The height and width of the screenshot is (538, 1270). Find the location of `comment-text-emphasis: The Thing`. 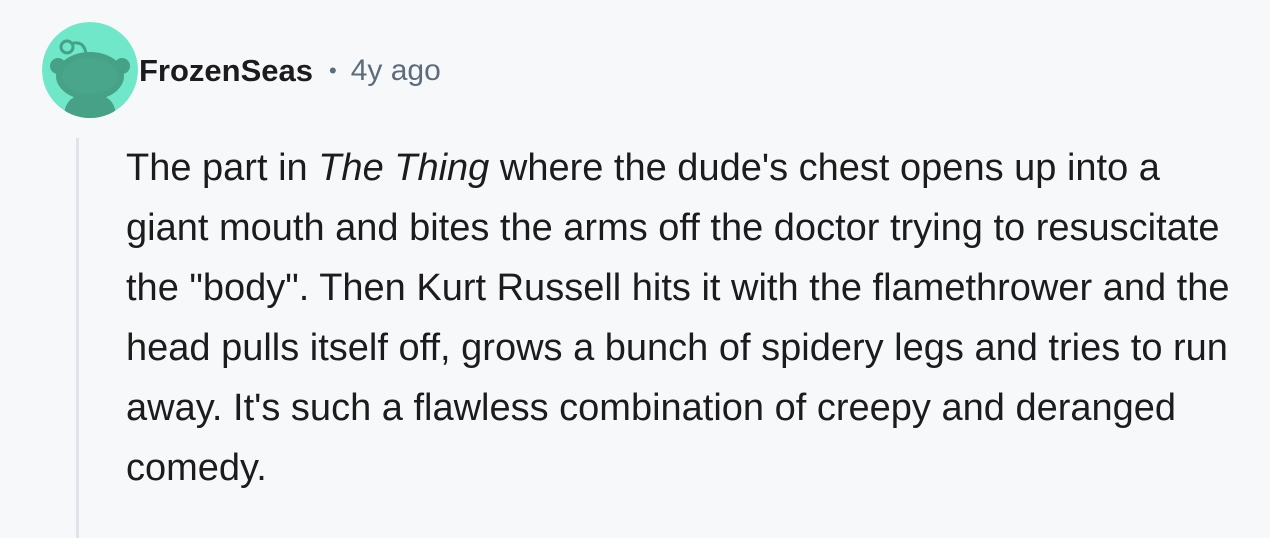

comment-text-emphasis: The Thing is located at coordinates (404, 168).